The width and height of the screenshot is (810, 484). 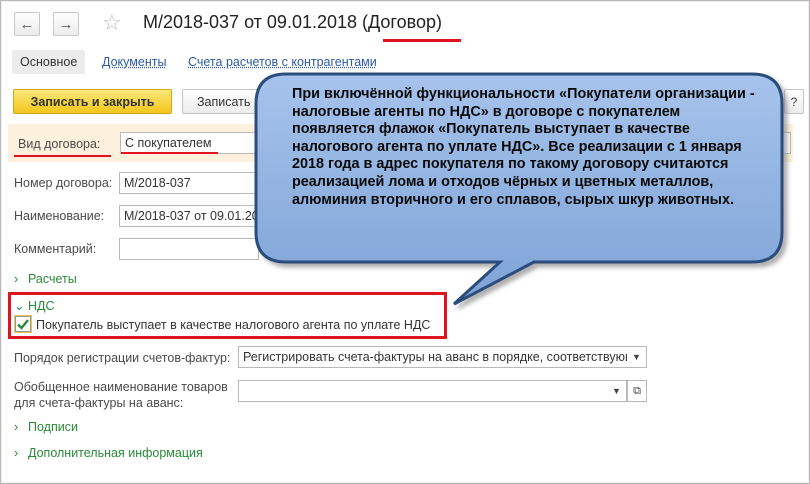 What do you see at coordinates (34, 305) in the screenshot?
I see `section-vat: ⌄ НДС` at bounding box center [34, 305].